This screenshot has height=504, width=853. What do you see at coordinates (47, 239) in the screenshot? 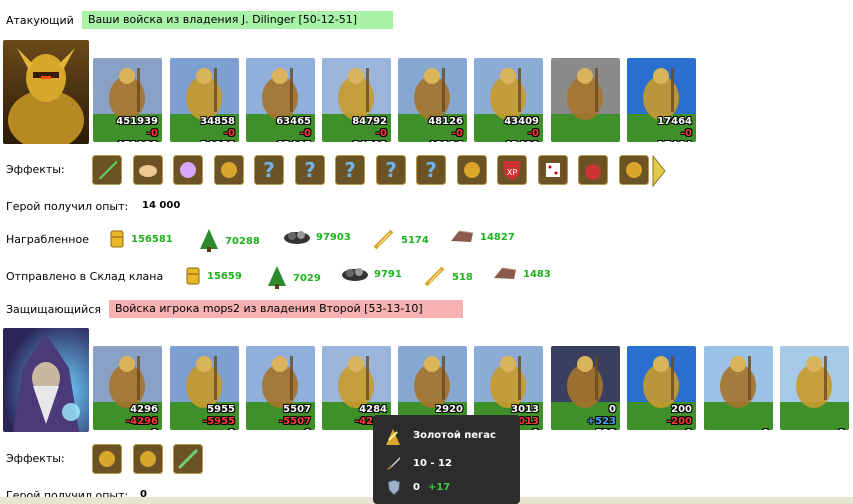
I see `loot-label: Награбленное` at bounding box center [47, 239].